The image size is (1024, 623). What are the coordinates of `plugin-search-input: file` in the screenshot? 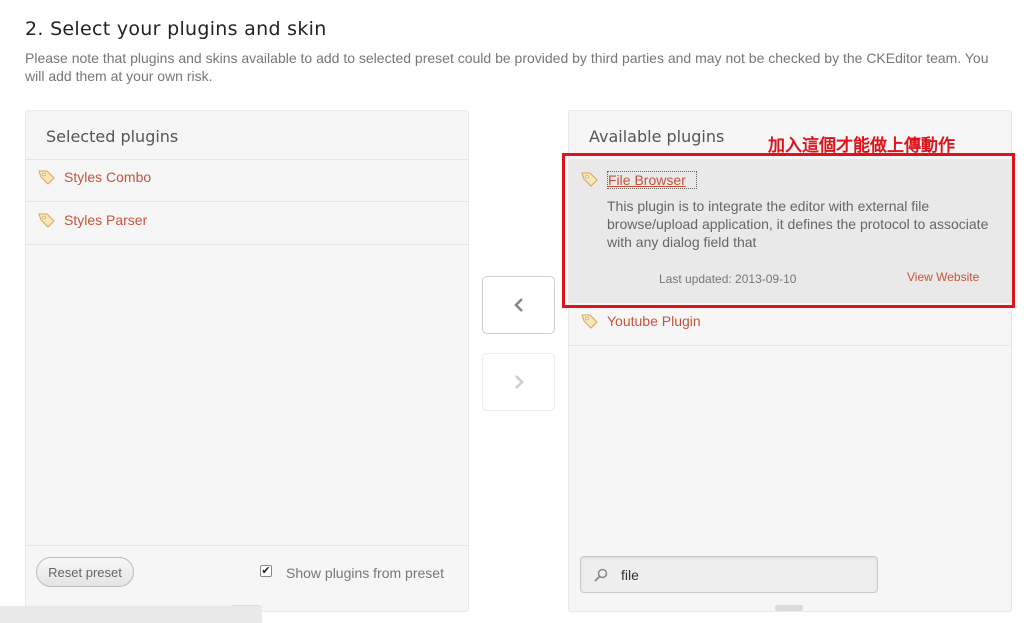 It's located at (729, 574).